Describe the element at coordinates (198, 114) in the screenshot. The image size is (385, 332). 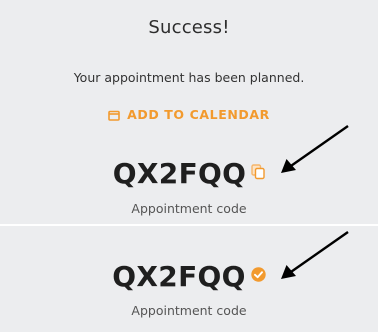
I see `add-to-calendar-label: ADD TO CALENDAR` at that location.